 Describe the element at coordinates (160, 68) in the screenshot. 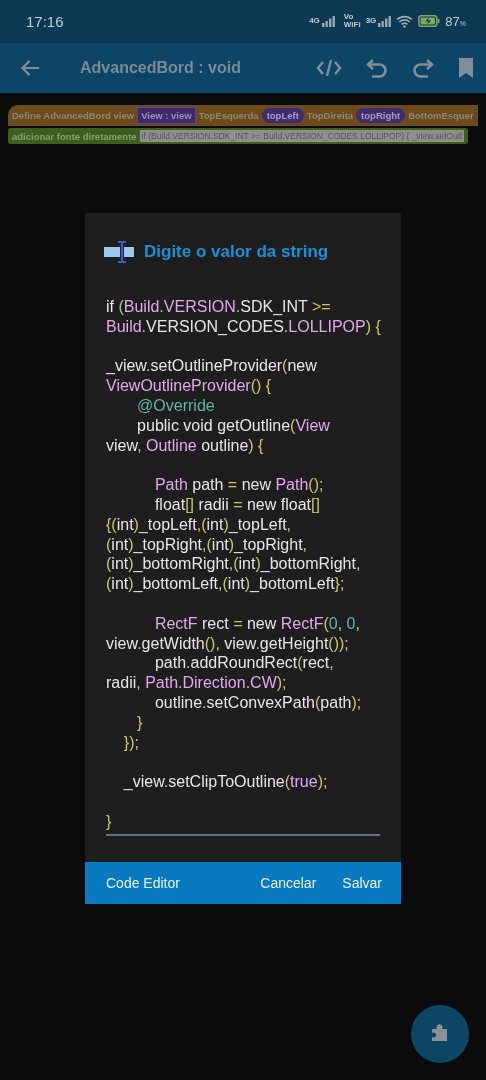

I see `screen-title: AdvancedBord : void` at that location.